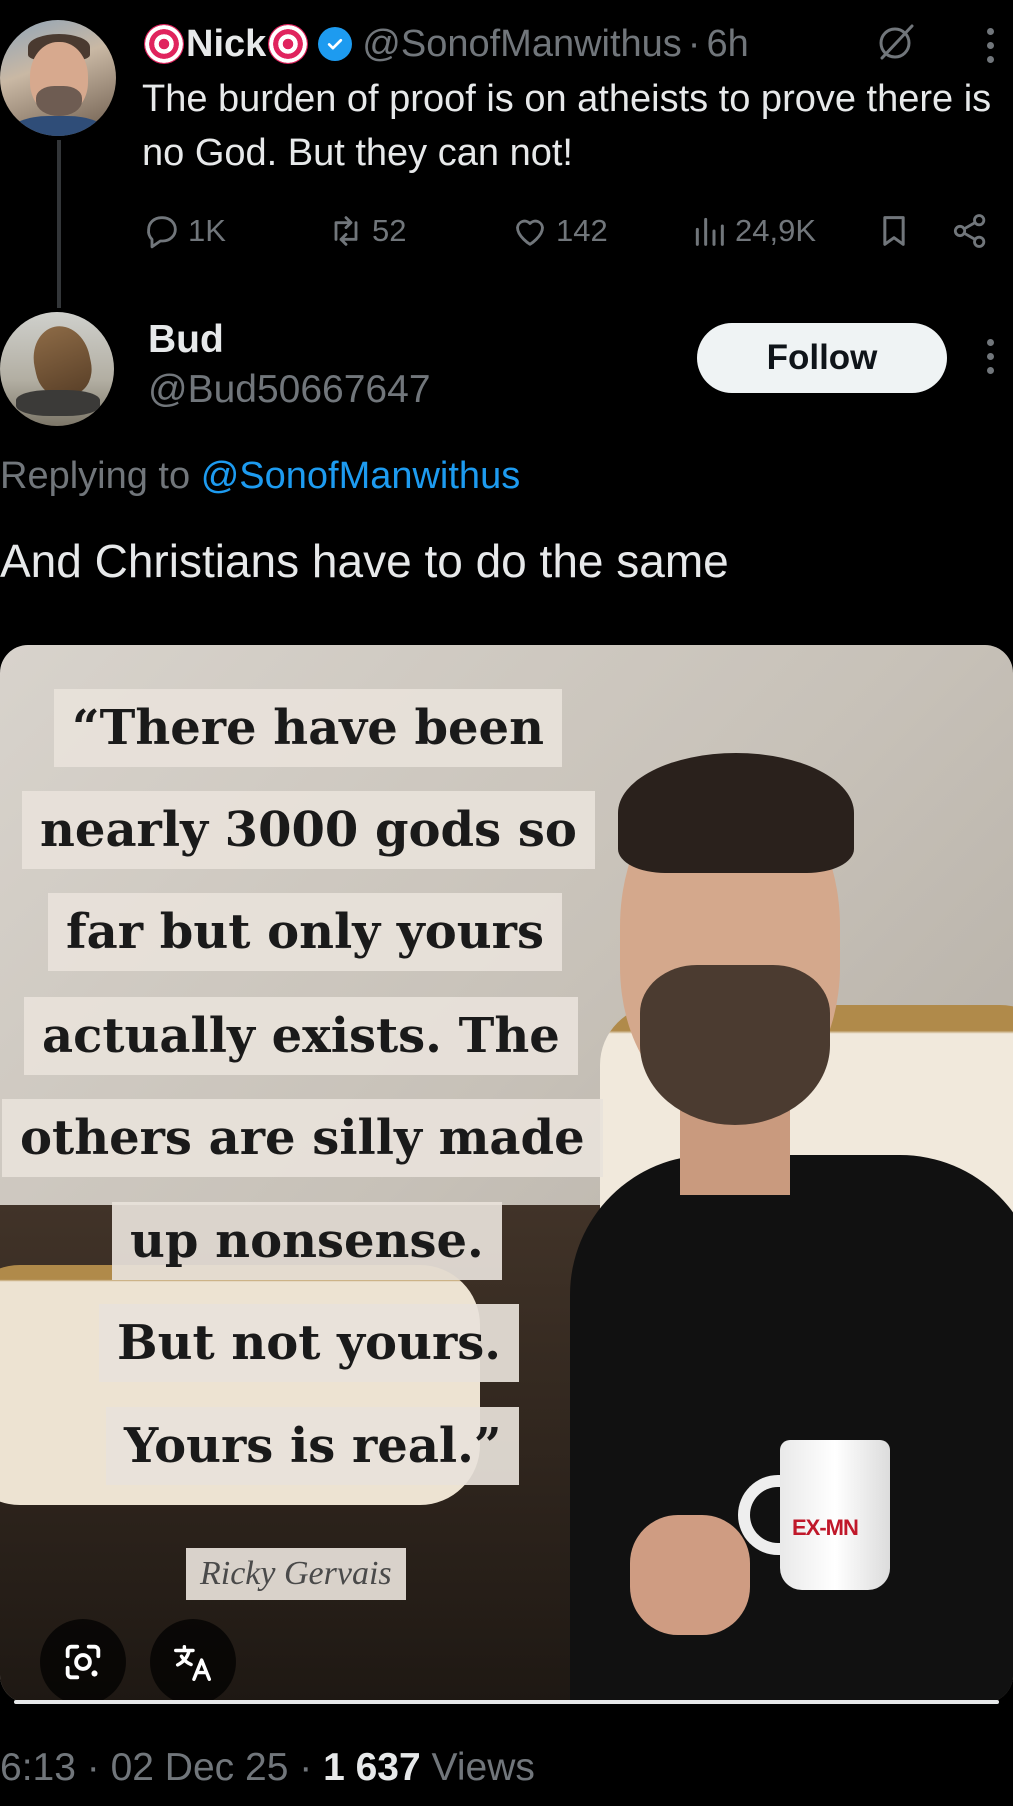 This screenshot has width=1013, height=1806. I want to click on google-lens-icon, so click(83, 1662).